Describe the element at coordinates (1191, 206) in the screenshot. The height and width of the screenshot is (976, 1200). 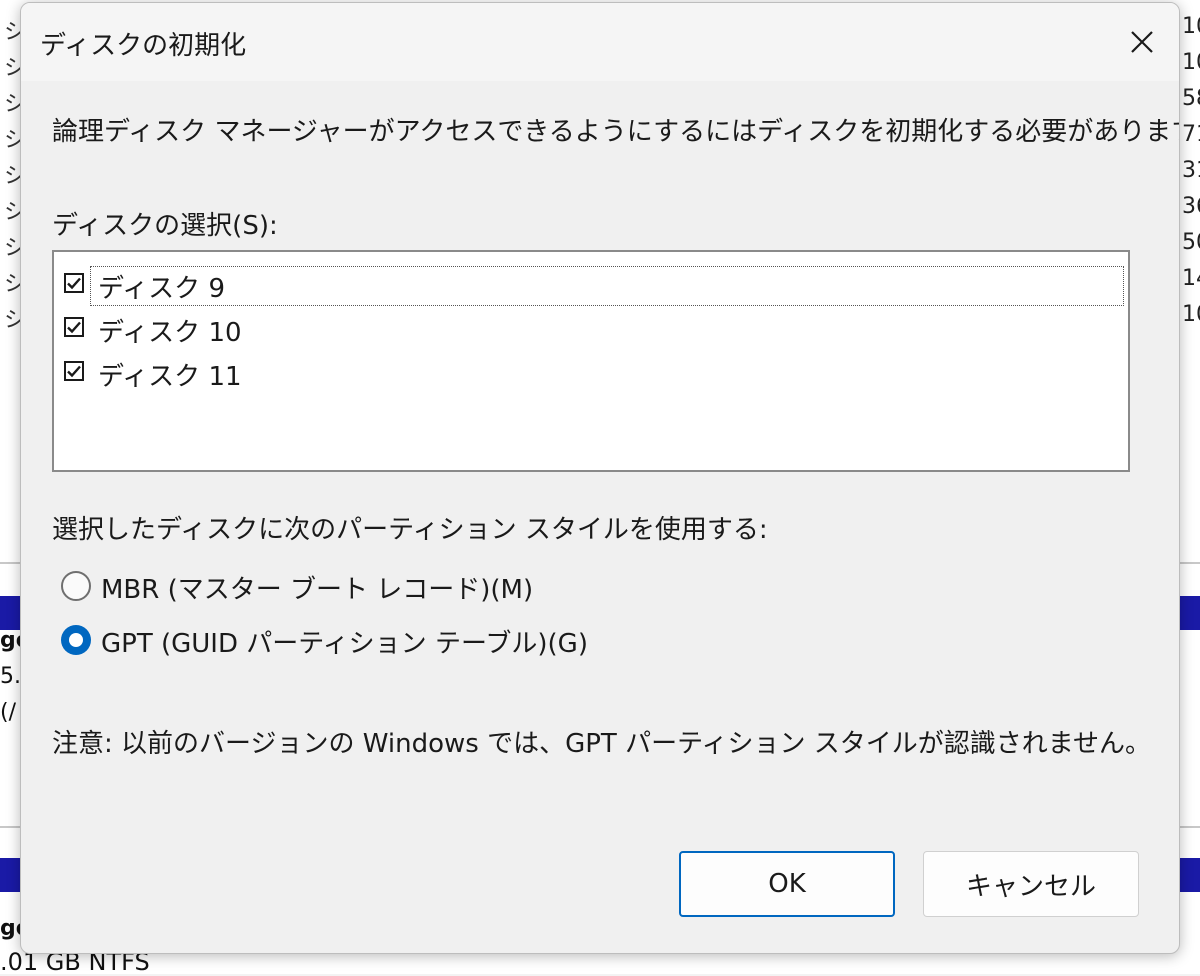
I see `background-number: 36` at that location.